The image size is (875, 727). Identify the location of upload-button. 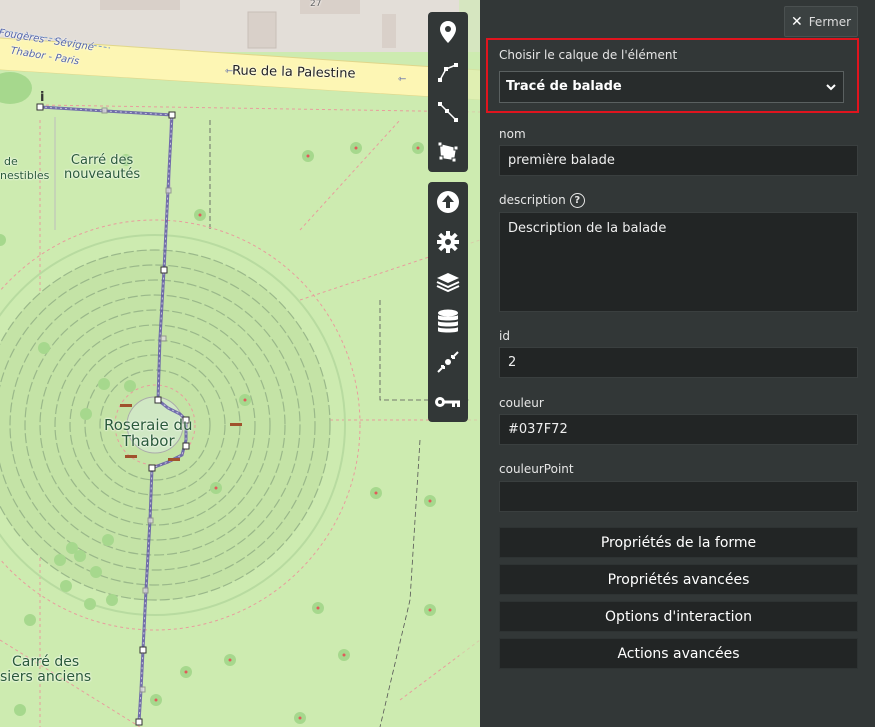
(448, 202).